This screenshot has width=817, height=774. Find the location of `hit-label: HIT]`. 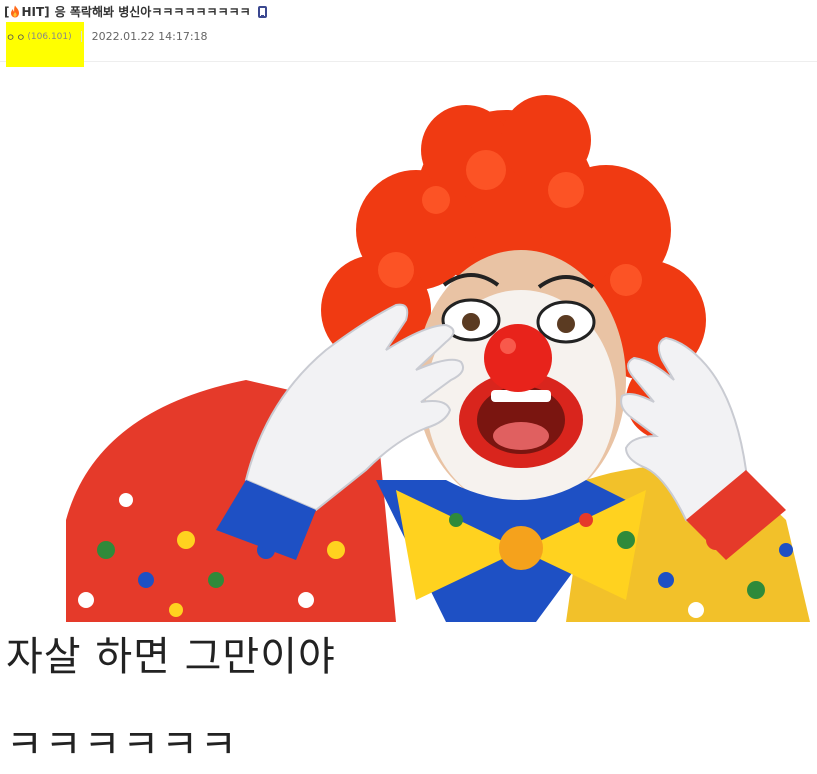

hit-label: HIT] is located at coordinates (35, 11).